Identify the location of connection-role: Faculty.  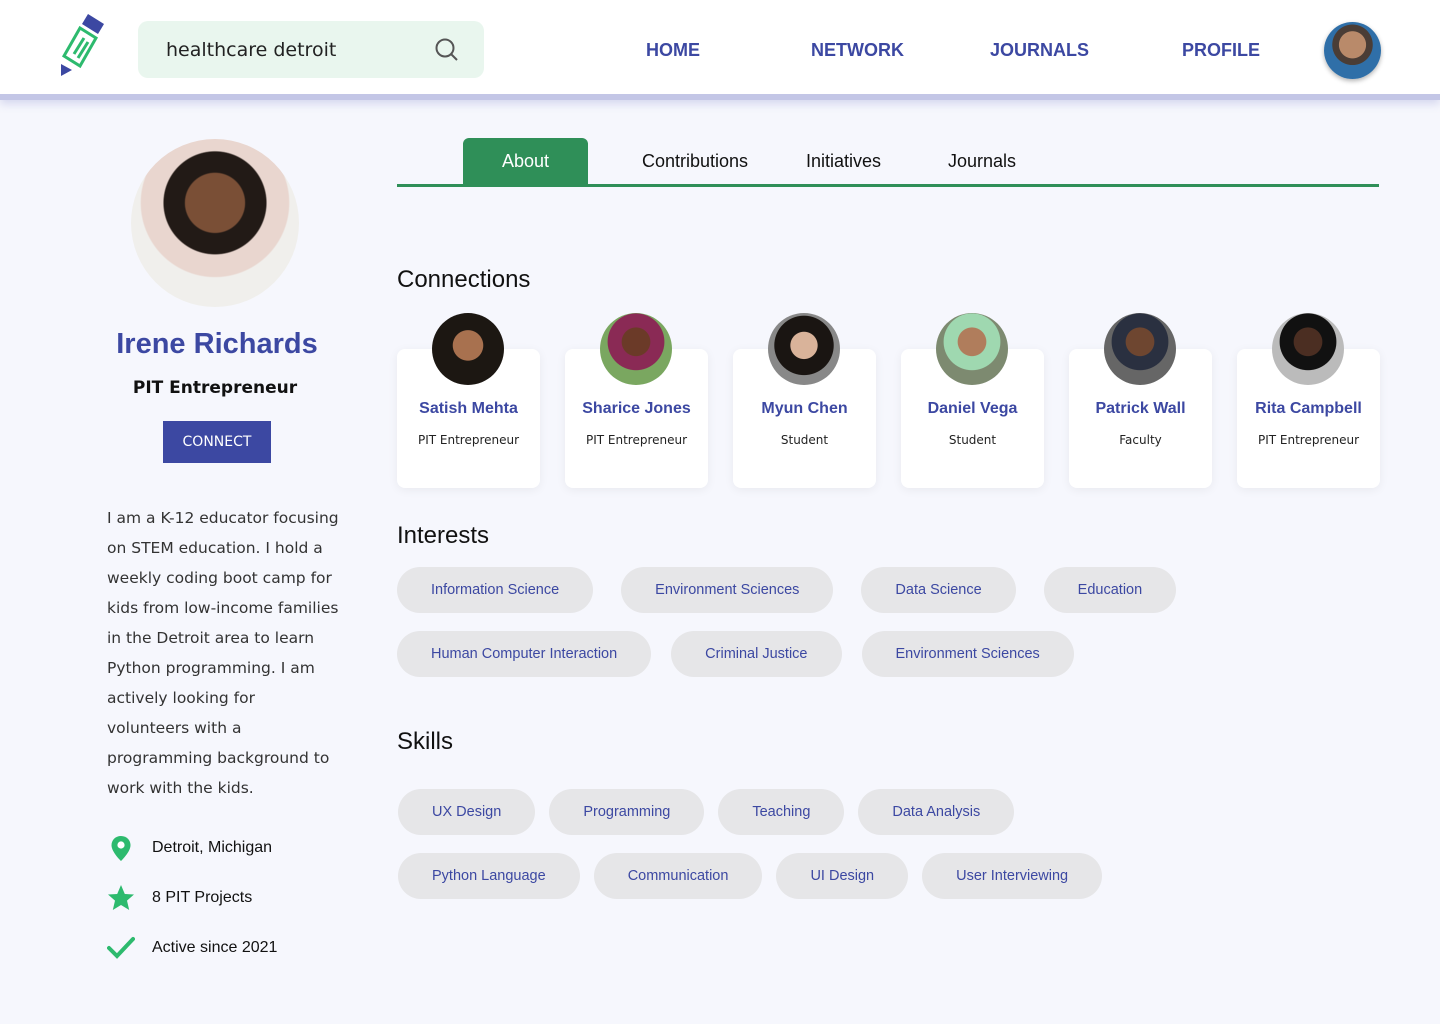
(1140, 440).